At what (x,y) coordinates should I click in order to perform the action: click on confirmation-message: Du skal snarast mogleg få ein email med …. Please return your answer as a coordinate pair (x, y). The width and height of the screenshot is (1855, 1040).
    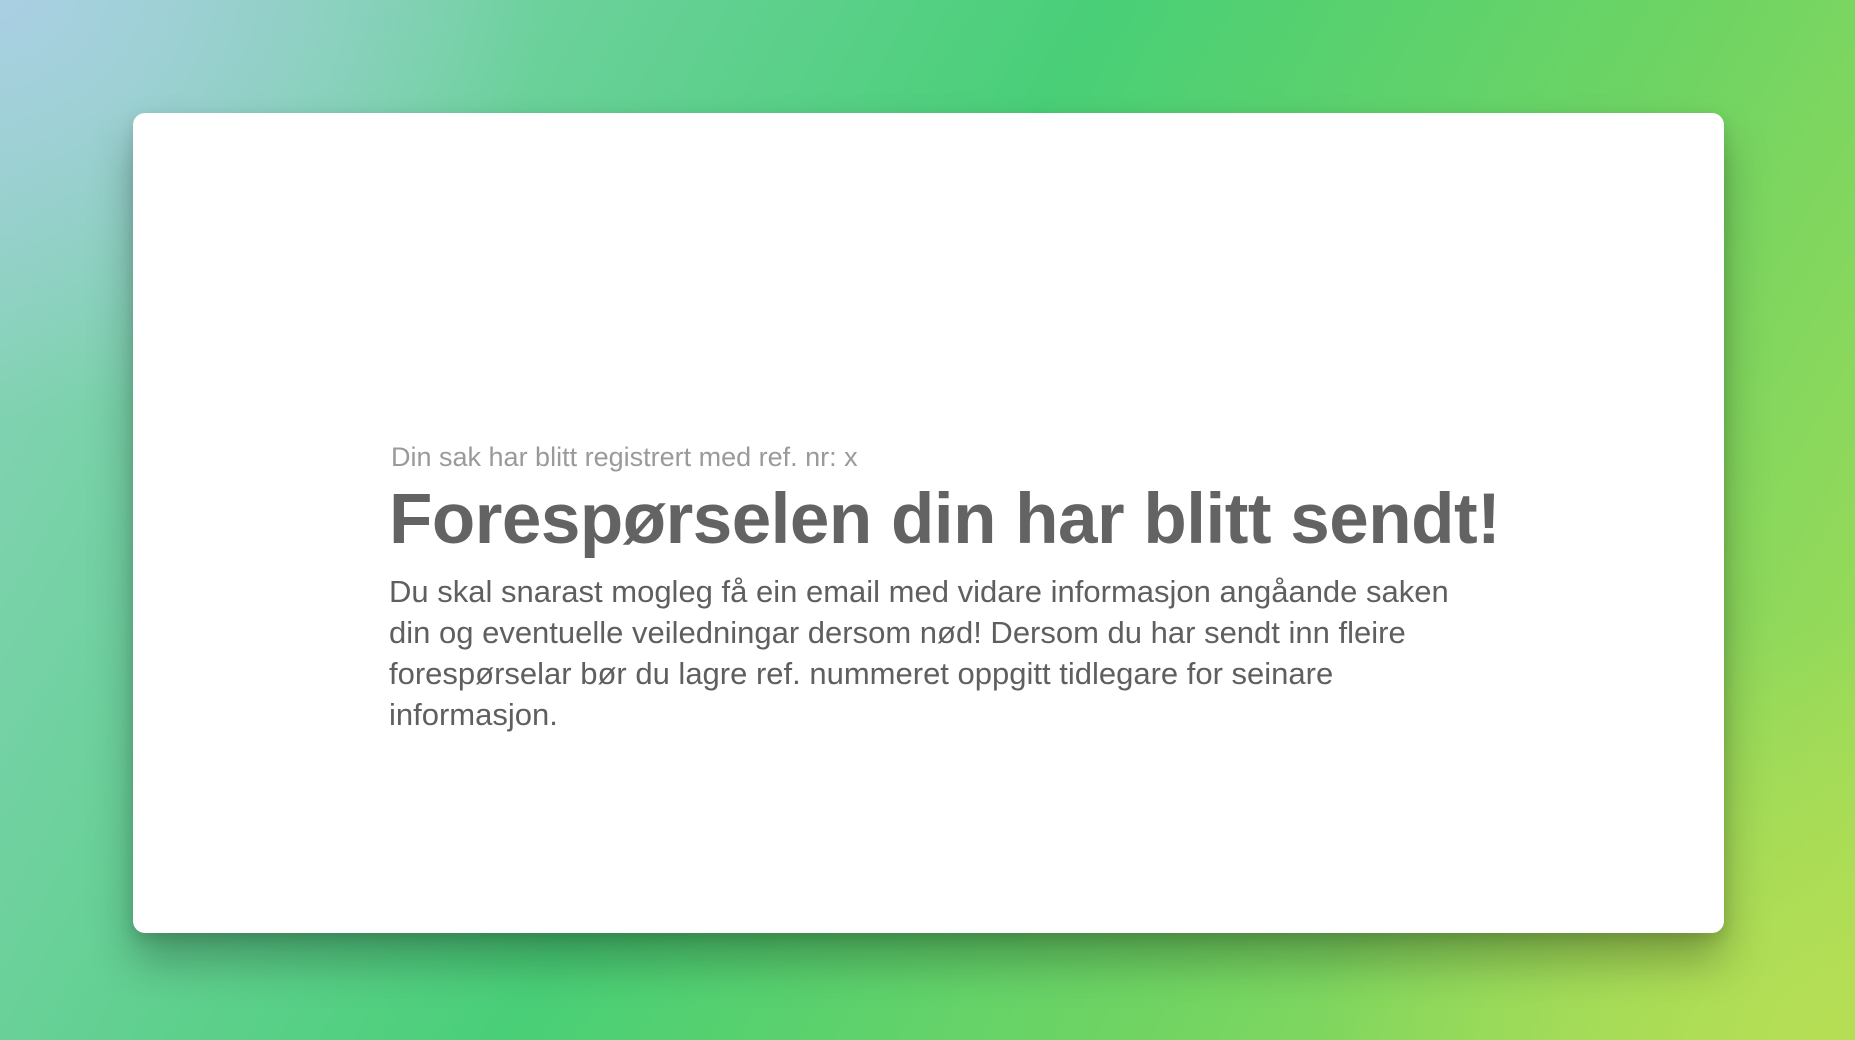
    Looking at the image, I should click on (919, 653).